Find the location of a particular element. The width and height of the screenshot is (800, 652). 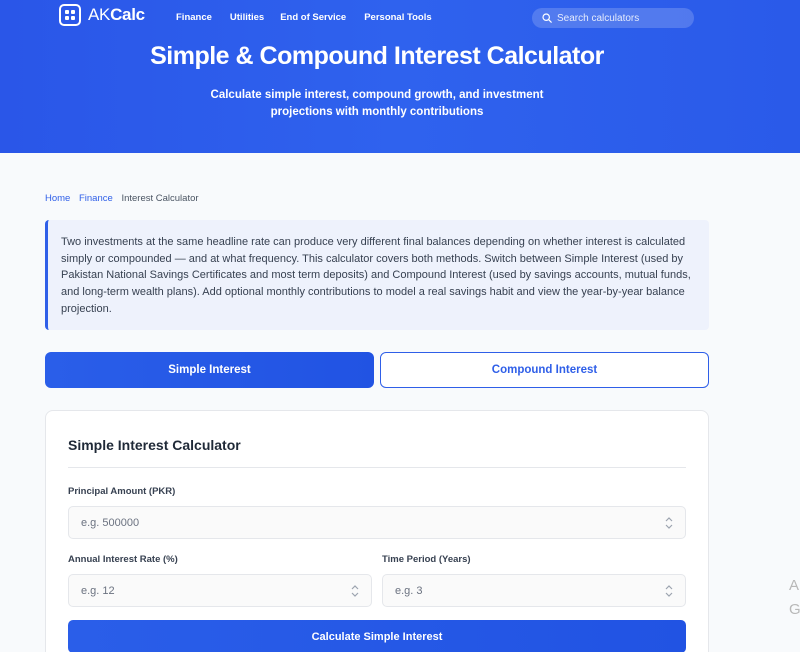

tab-compound-interest: Compound Interest is located at coordinates (544, 370).